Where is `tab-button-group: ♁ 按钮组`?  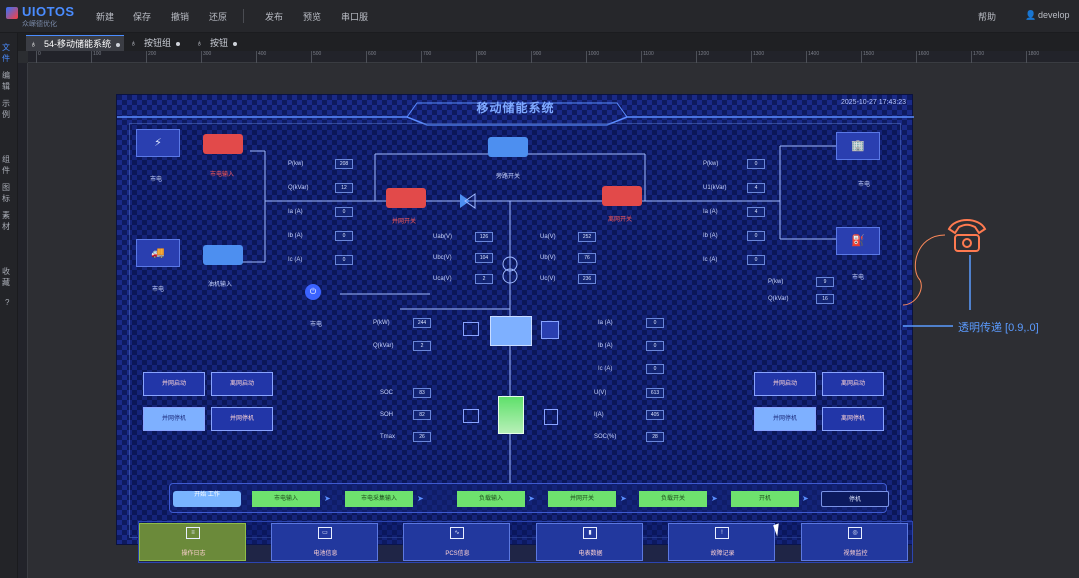
tab-button-group: ♁ 按钮组 is located at coordinates (157, 43).